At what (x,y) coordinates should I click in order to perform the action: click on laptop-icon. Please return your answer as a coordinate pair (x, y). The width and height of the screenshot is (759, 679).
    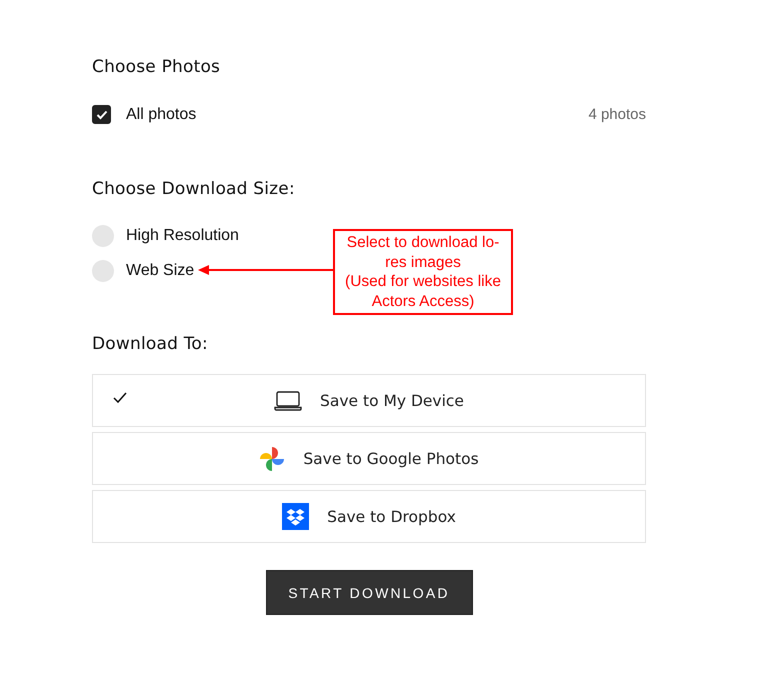
    Looking at the image, I should click on (288, 400).